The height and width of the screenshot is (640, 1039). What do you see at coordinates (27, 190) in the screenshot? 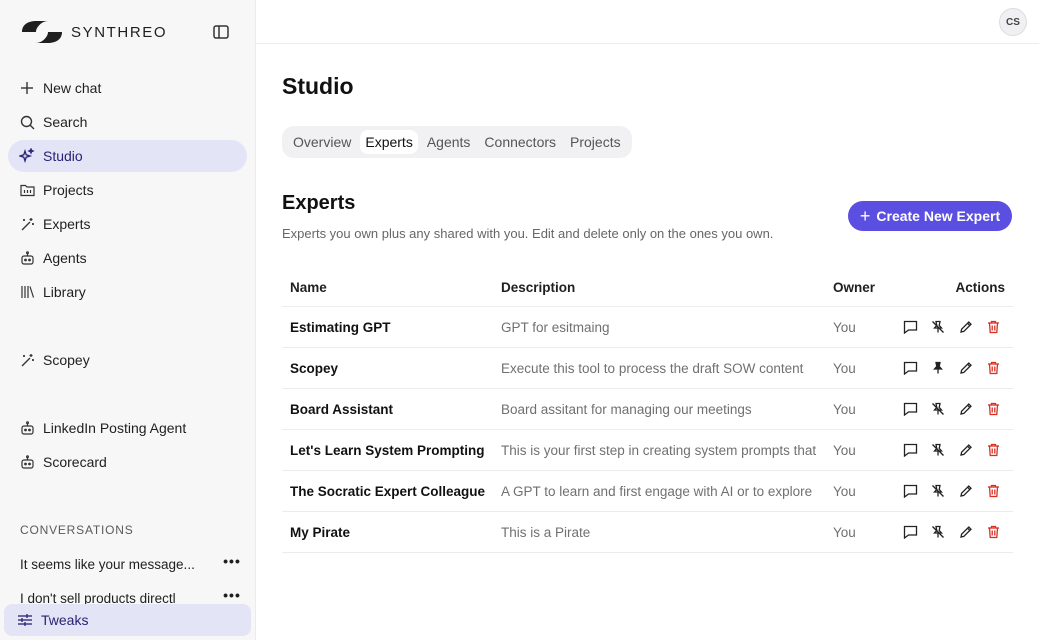
I see `folder-icon` at bounding box center [27, 190].